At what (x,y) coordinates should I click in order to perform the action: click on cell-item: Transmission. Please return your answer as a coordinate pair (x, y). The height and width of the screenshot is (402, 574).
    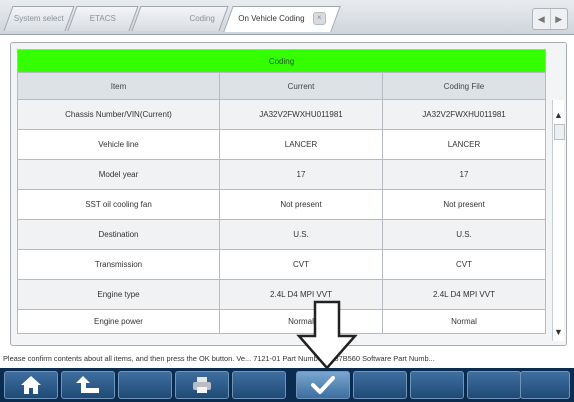
    Looking at the image, I should click on (118, 264).